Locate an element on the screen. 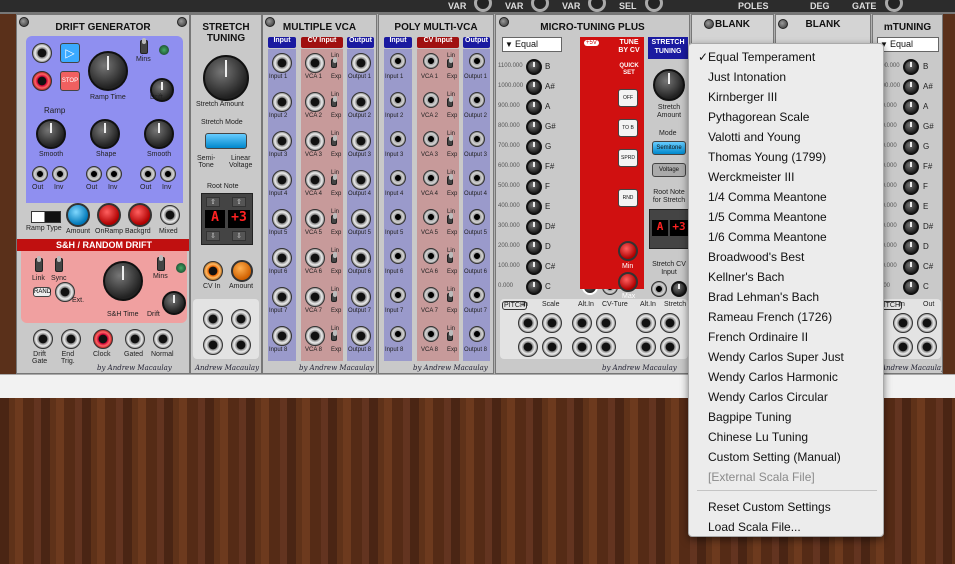 Image resolution: width=955 pixels, height=564 pixels. quick-set-button: OFF is located at coordinates (628, 98).